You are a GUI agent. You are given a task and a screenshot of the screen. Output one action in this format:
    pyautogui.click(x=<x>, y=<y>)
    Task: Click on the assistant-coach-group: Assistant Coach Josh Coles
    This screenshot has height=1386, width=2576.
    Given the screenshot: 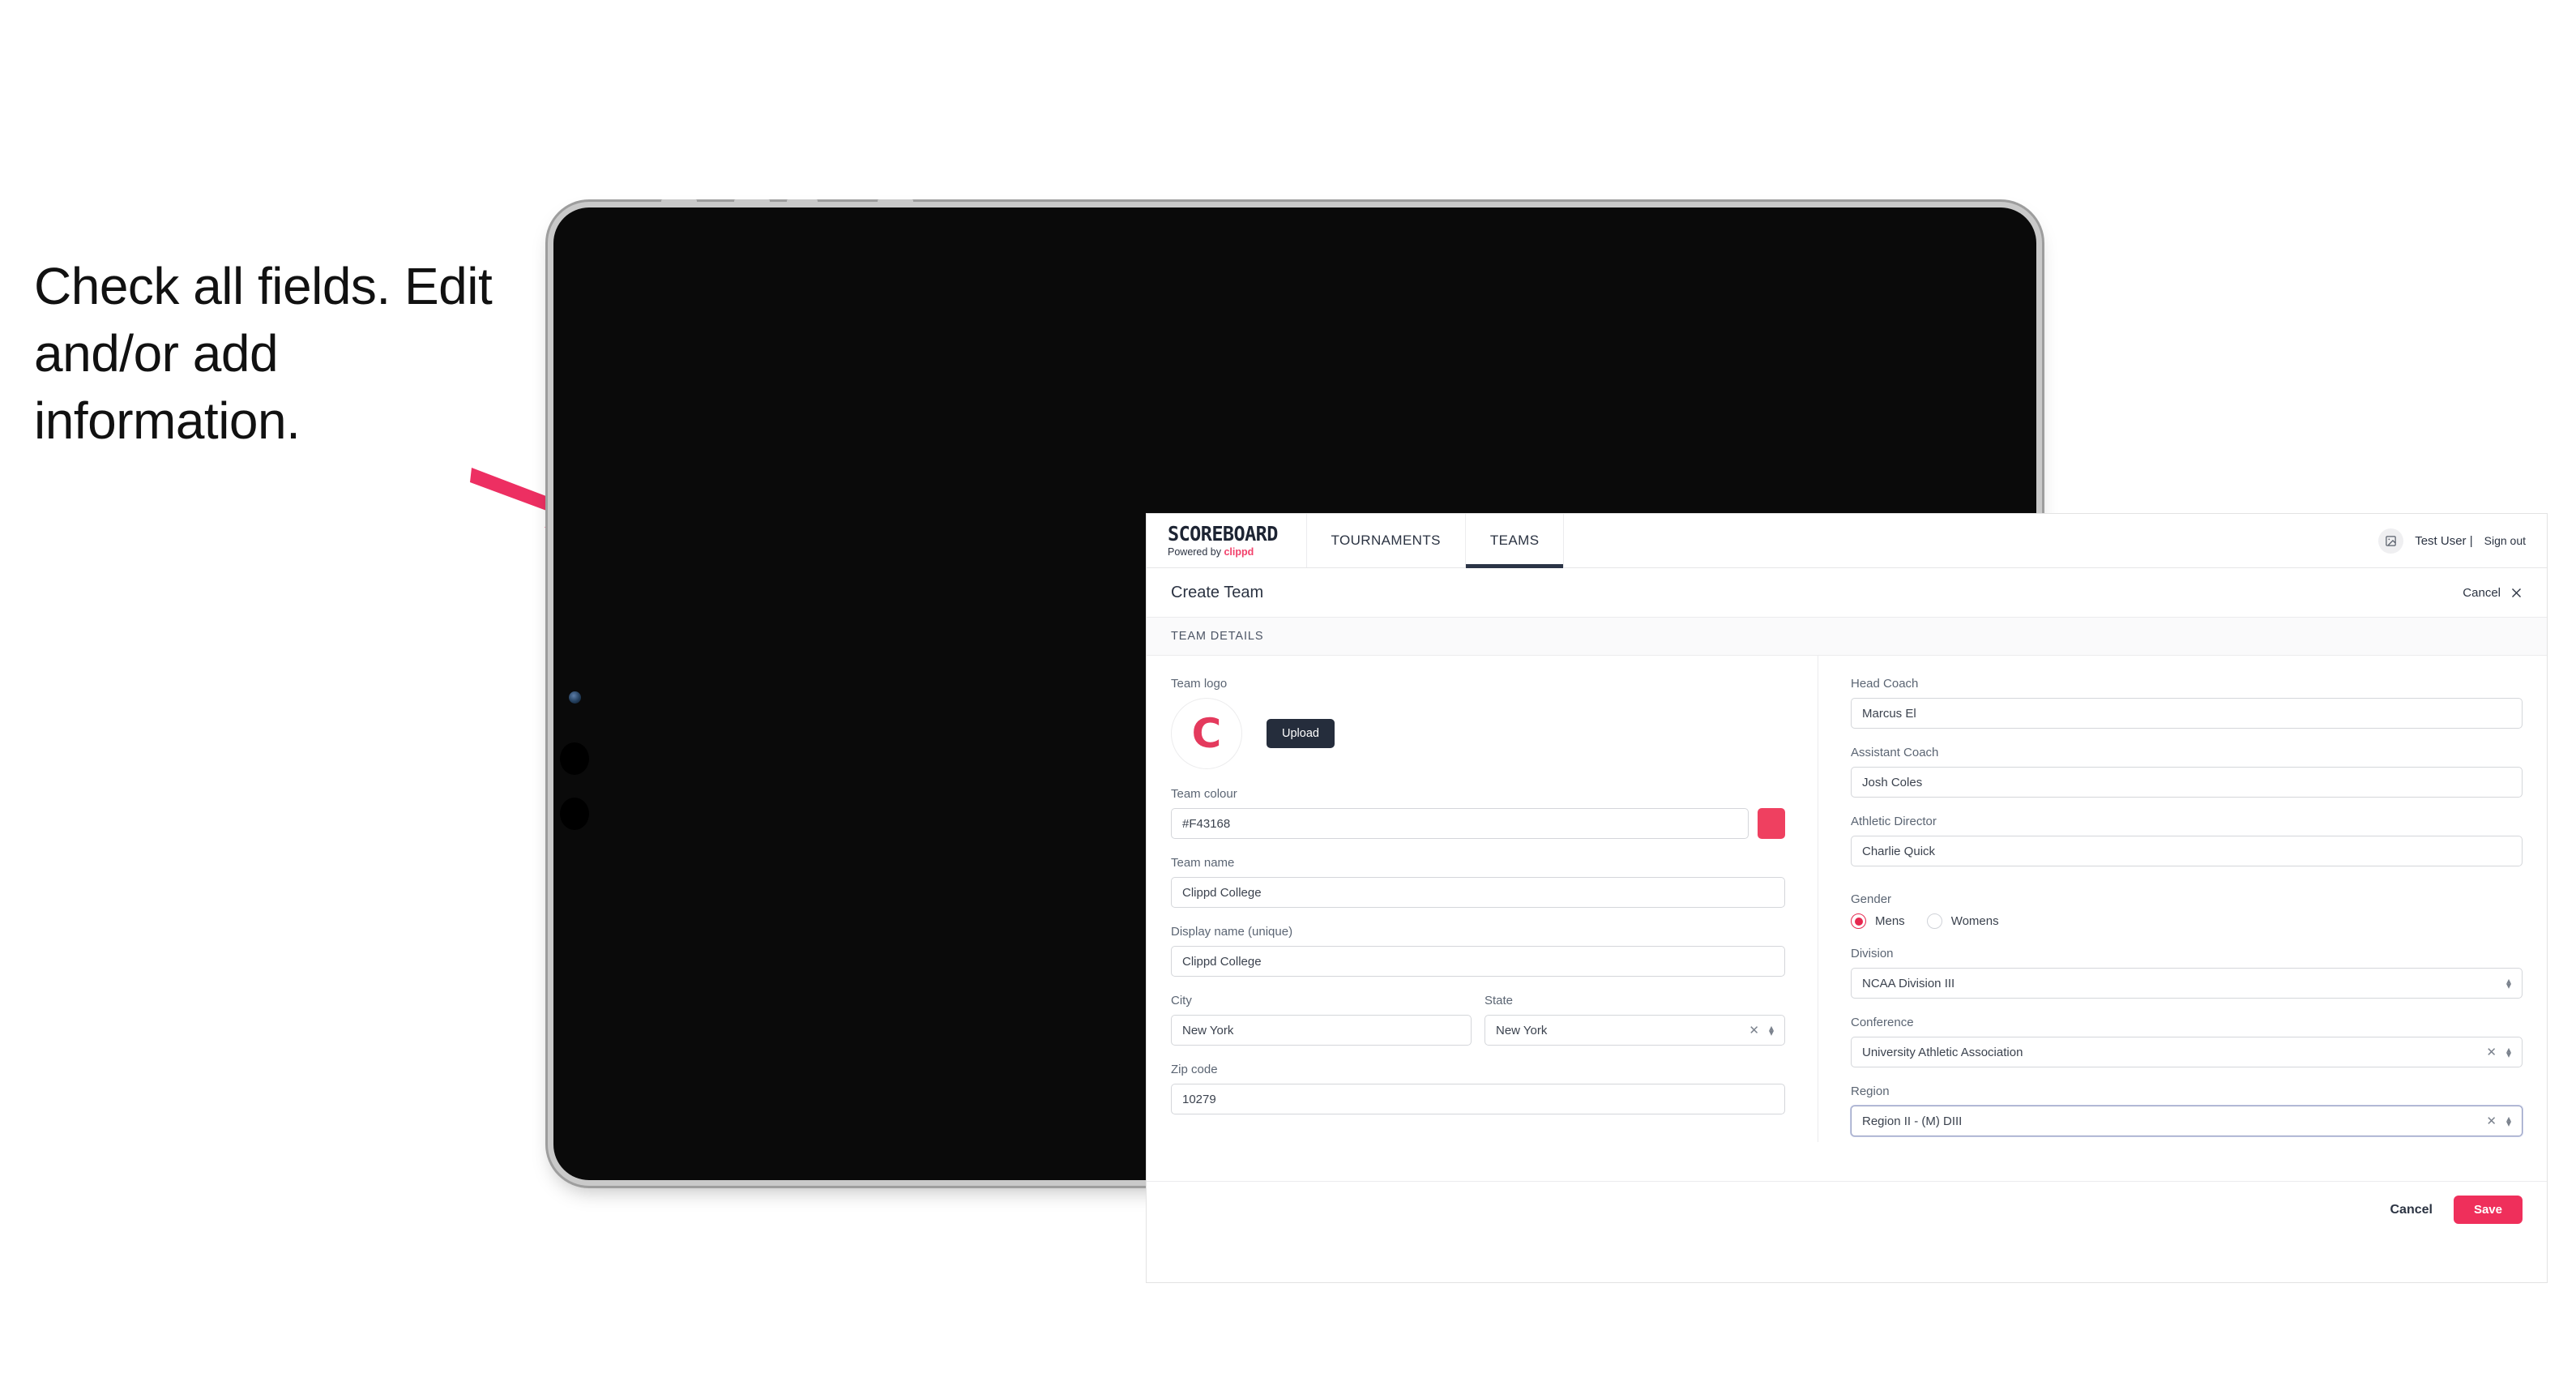 What is the action you would take?
    pyautogui.click(x=2187, y=772)
    